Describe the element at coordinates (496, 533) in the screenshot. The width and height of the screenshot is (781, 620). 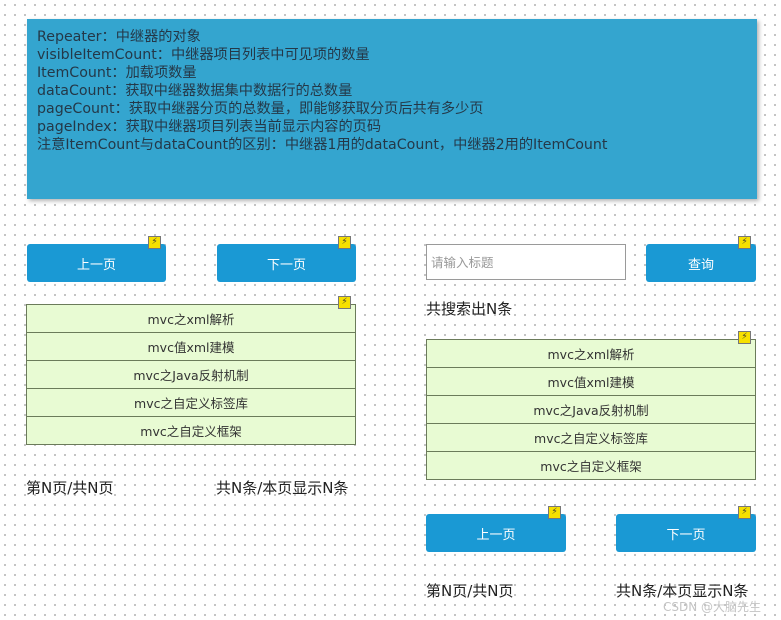
I see `right-prev-page-button: 上一页` at that location.